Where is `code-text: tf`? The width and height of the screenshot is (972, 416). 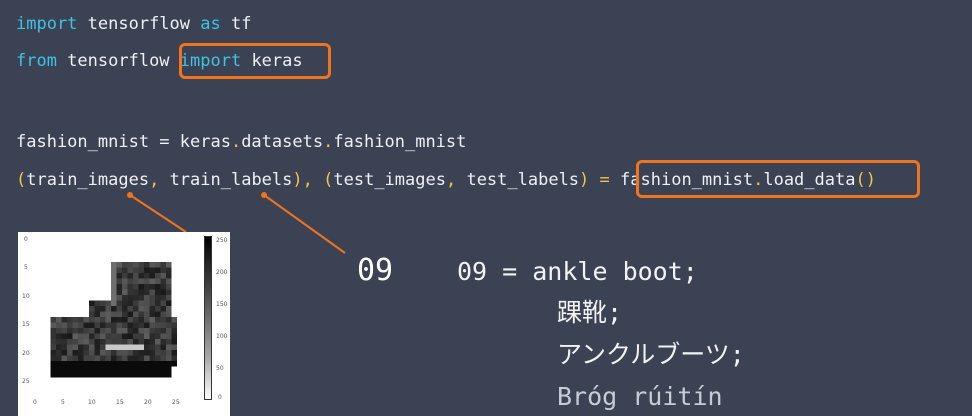 code-text: tf is located at coordinates (236, 24).